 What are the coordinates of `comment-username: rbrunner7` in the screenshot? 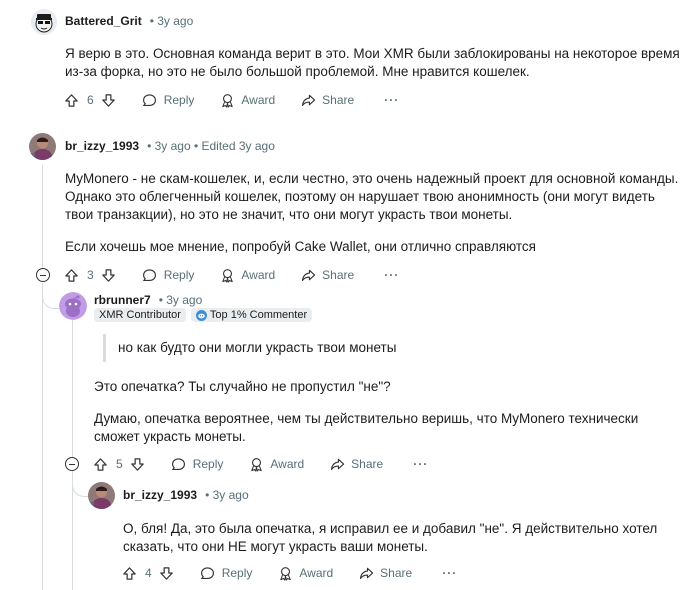 It's located at (122, 300).